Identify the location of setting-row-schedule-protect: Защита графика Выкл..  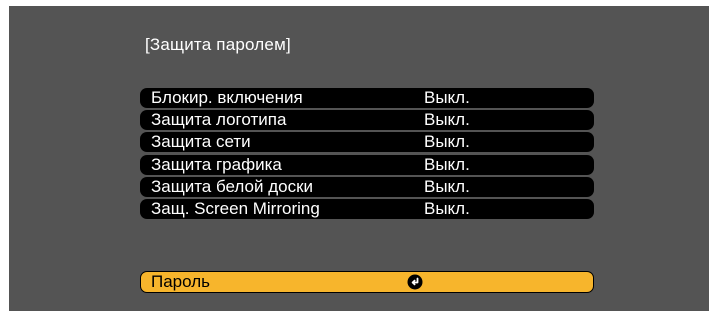
(367, 164).